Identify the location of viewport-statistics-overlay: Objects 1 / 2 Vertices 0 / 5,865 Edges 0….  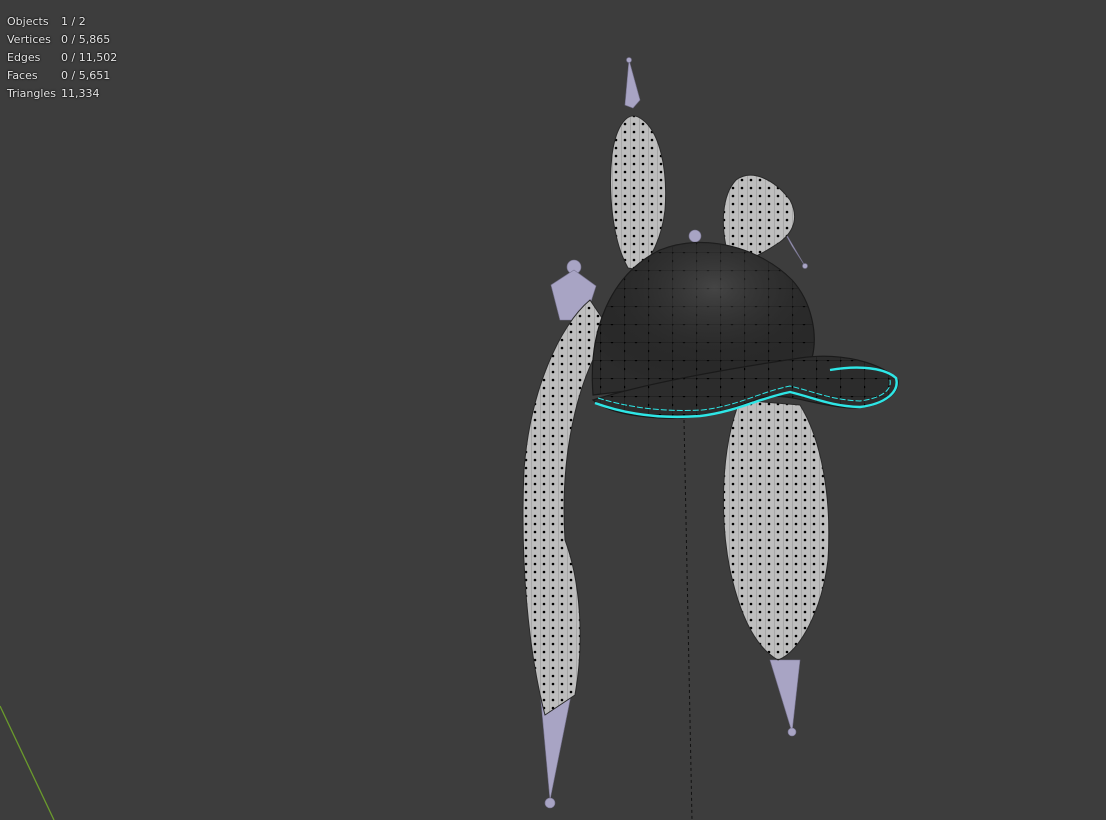
(62, 58).